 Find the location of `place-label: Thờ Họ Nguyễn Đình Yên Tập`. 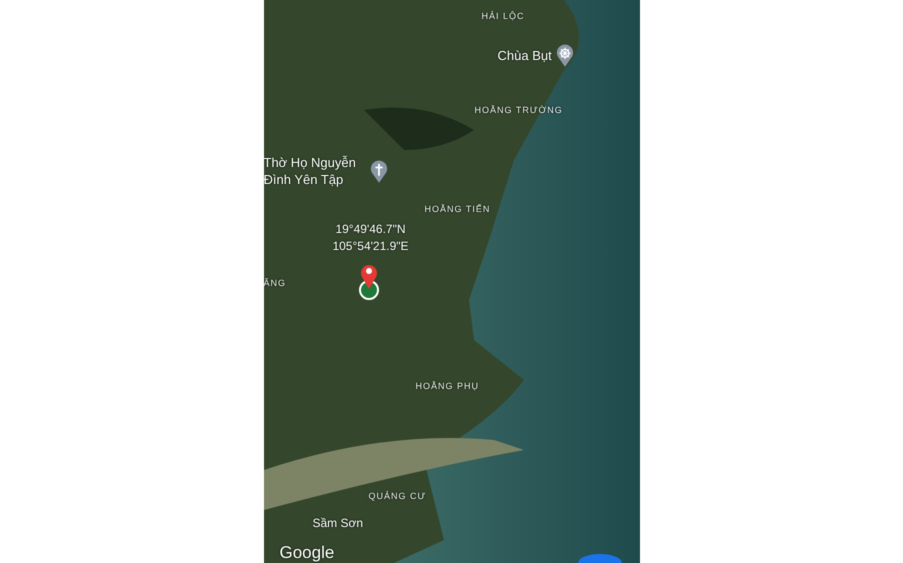

place-label: Thờ Họ Nguyễn Đình Yên Tập is located at coordinates (310, 172).